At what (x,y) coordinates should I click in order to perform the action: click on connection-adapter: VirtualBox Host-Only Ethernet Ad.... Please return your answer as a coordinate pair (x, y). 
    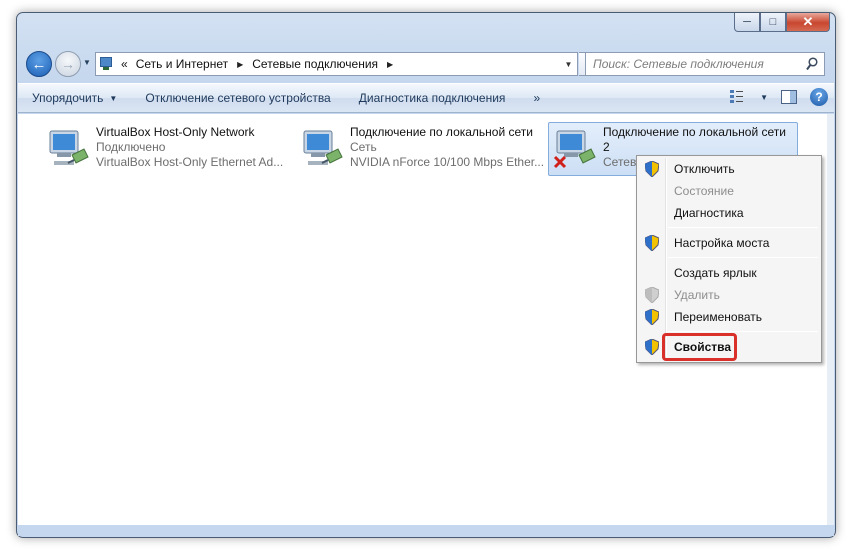
    Looking at the image, I should click on (190, 162).